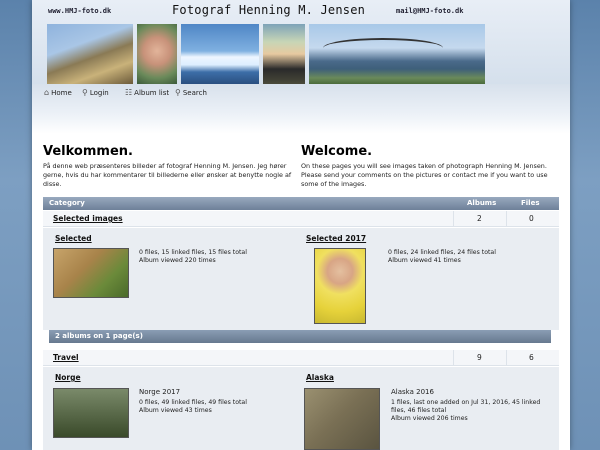 This screenshot has width=600, height=450. I want to click on album-stats-cont: files, 46 files total, so click(419, 410).